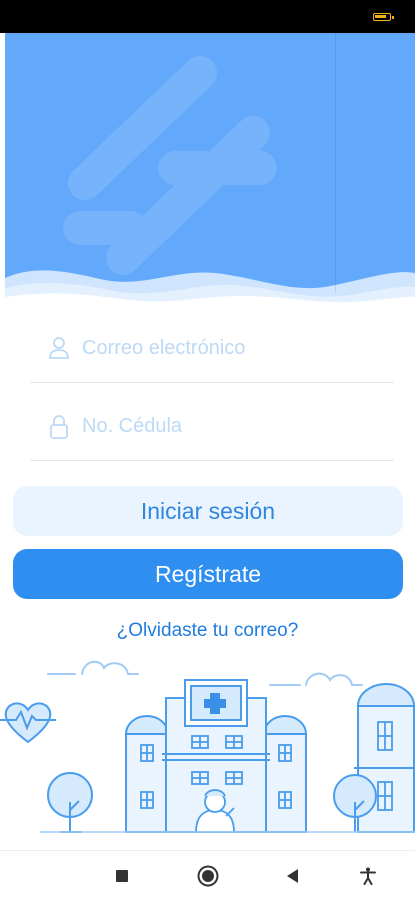 This screenshot has height=901, width=415. I want to click on battery-icon, so click(383, 17).